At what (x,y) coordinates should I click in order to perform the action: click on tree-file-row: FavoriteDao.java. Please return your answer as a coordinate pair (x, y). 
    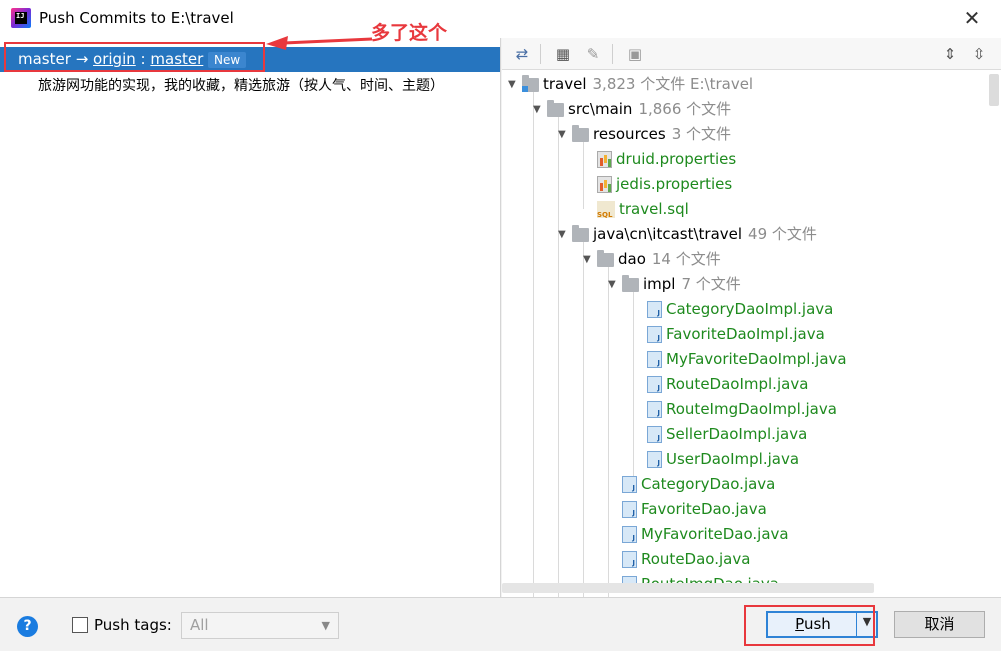
    Looking at the image, I should click on (687, 509).